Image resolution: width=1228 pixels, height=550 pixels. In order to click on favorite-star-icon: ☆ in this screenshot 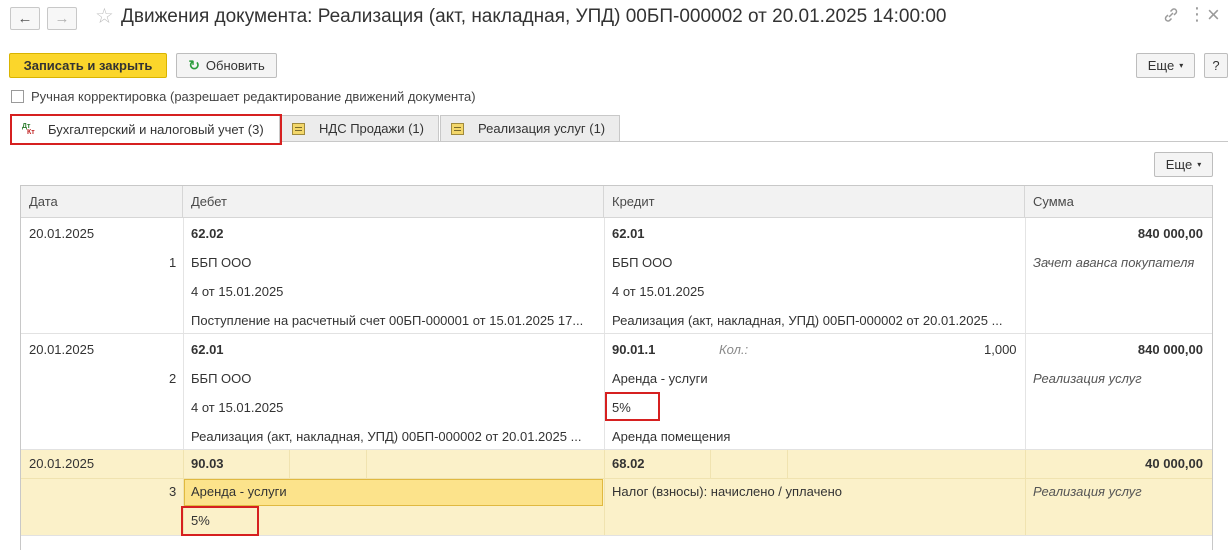, I will do `click(104, 16)`.